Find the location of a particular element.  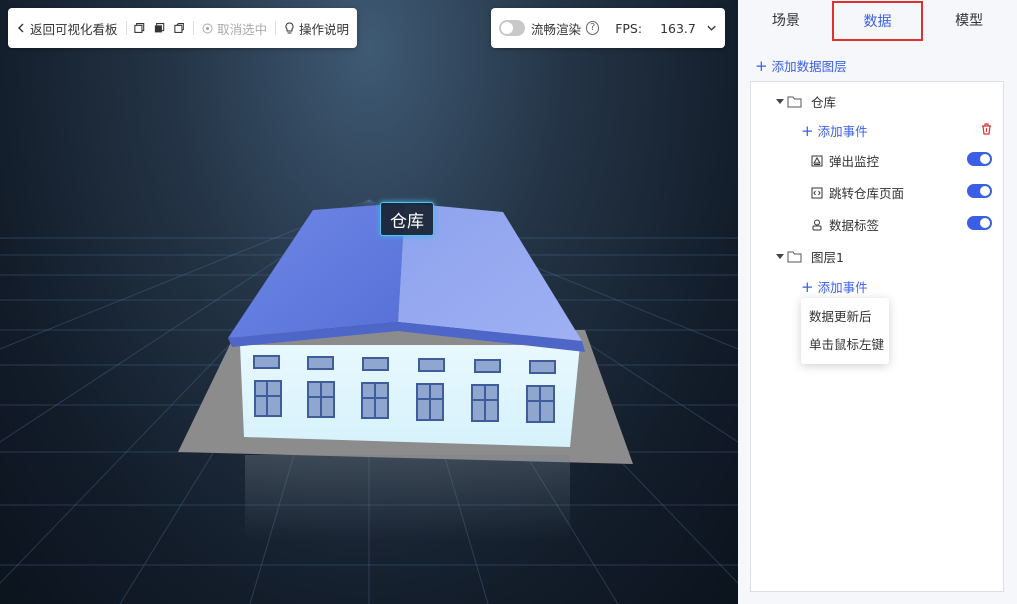

building-label: 仓库 is located at coordinates (407, 219).